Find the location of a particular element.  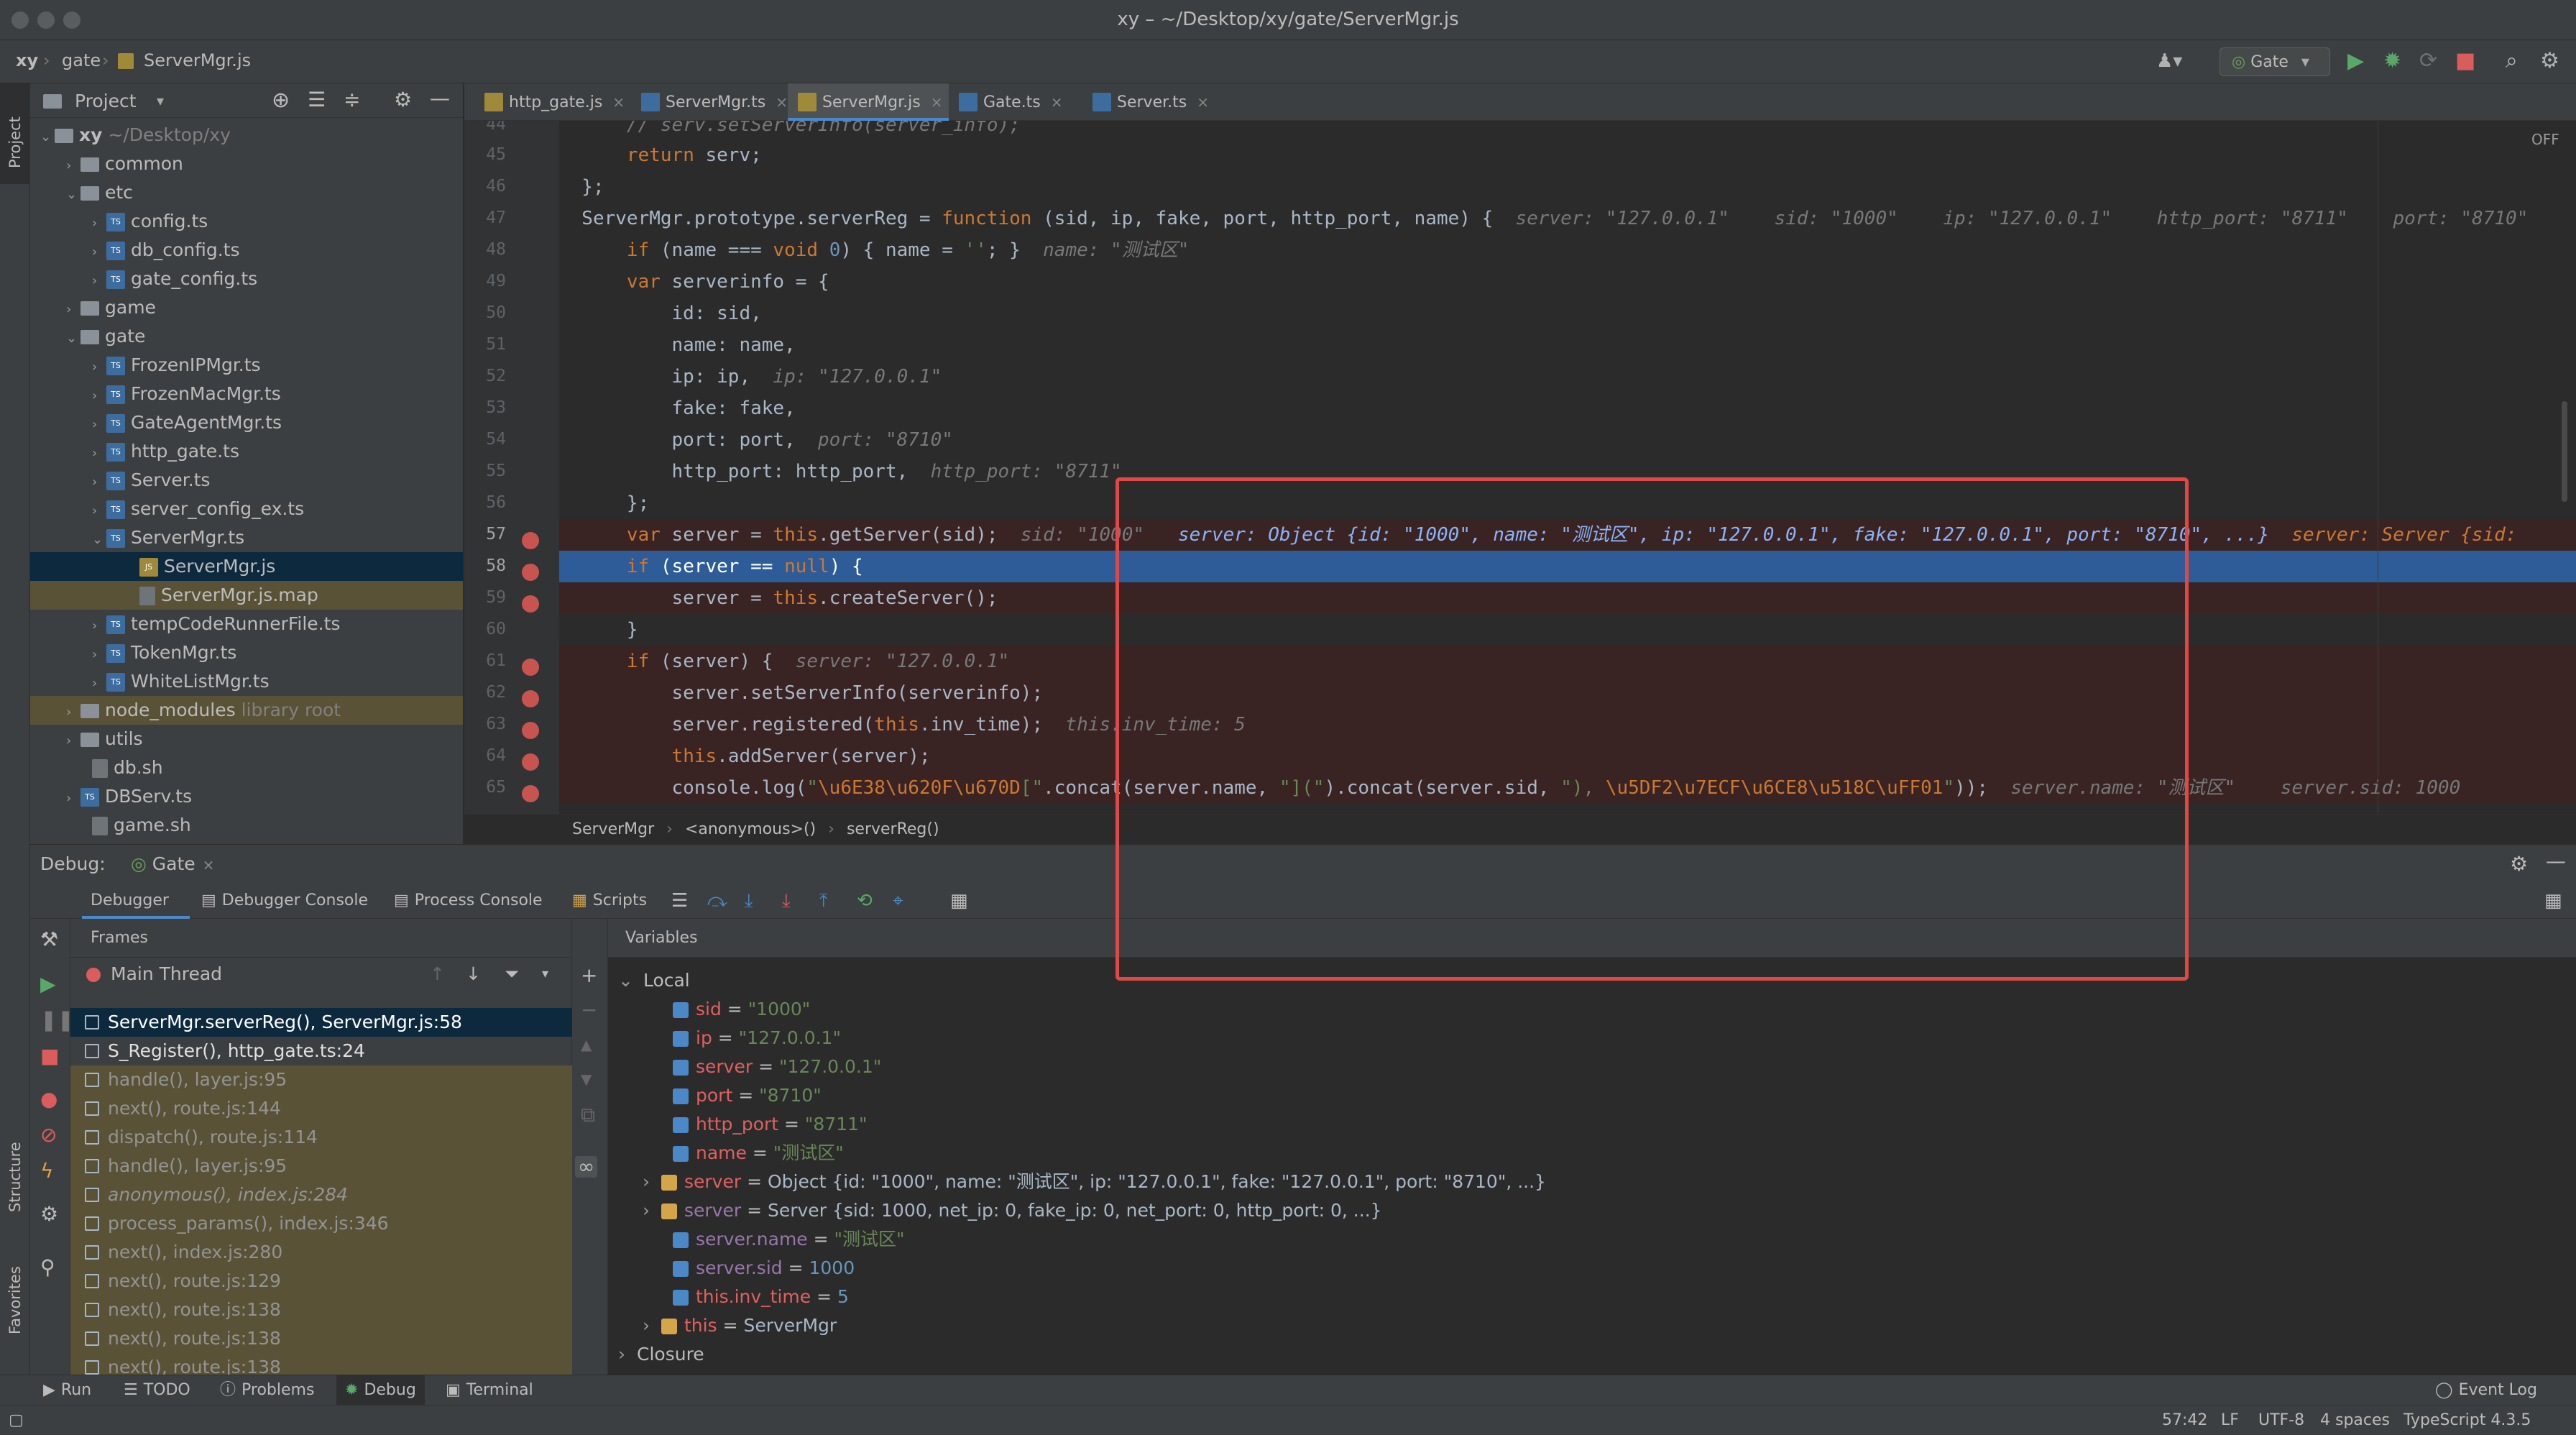

stack-frame: anonymous(), index.js:284 is located at coordinates (321, 1194).